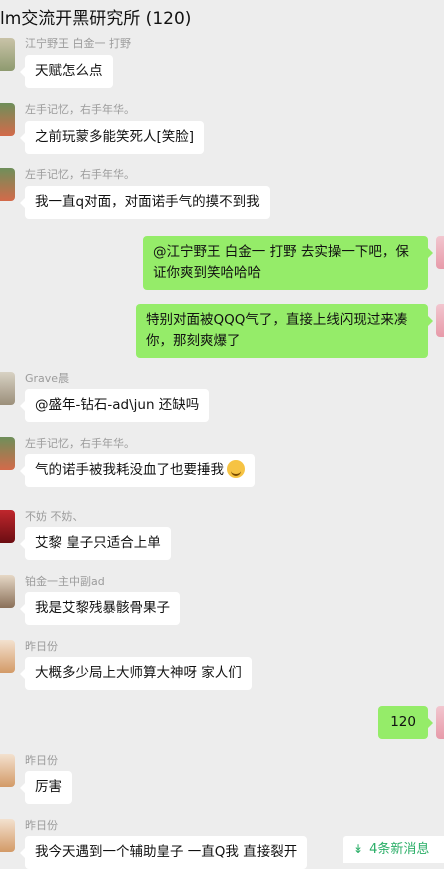 The image size is (444, 869). Describe the element at coordinates (358, 849) in the screenshot. I see `double-chevron-down-icon: ↡` at that location.